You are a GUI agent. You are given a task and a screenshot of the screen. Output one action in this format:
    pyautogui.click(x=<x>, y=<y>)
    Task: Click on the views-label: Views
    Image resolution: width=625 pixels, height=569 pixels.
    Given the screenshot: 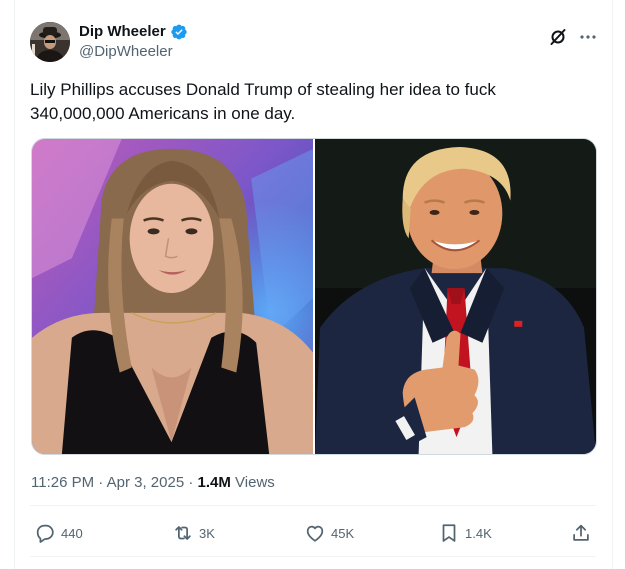 What is the action you would take?
    pyautogui.click(x=255, y=482)
    